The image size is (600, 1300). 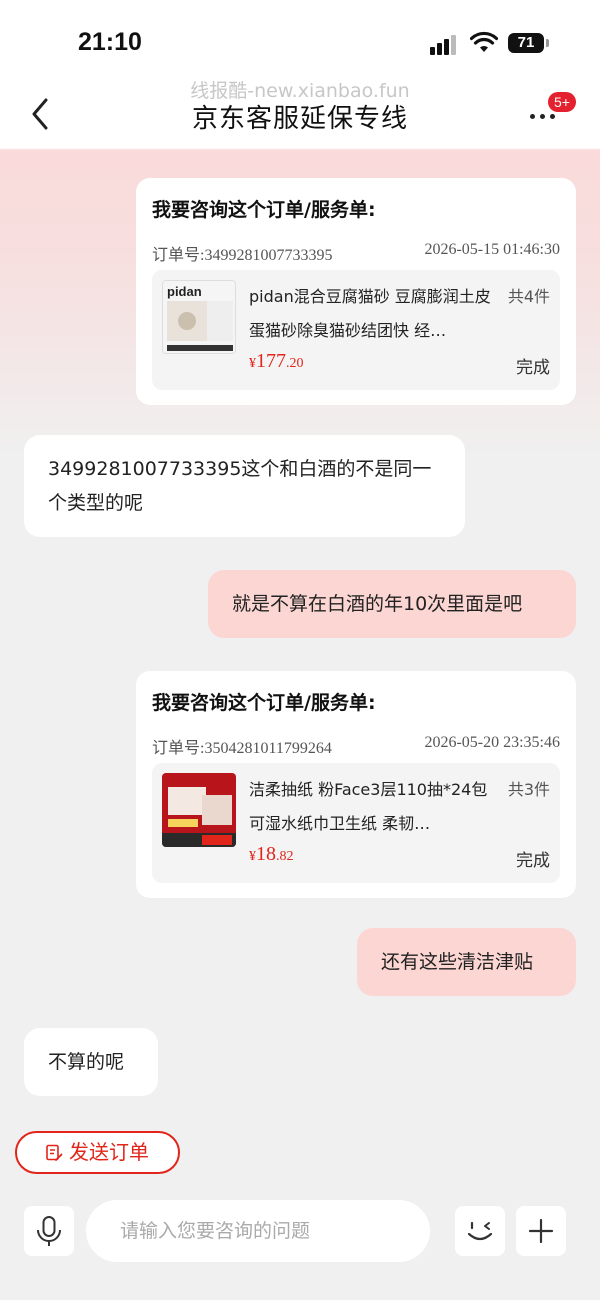 I want to click on emoji-button, so click(x=480, y=1231).